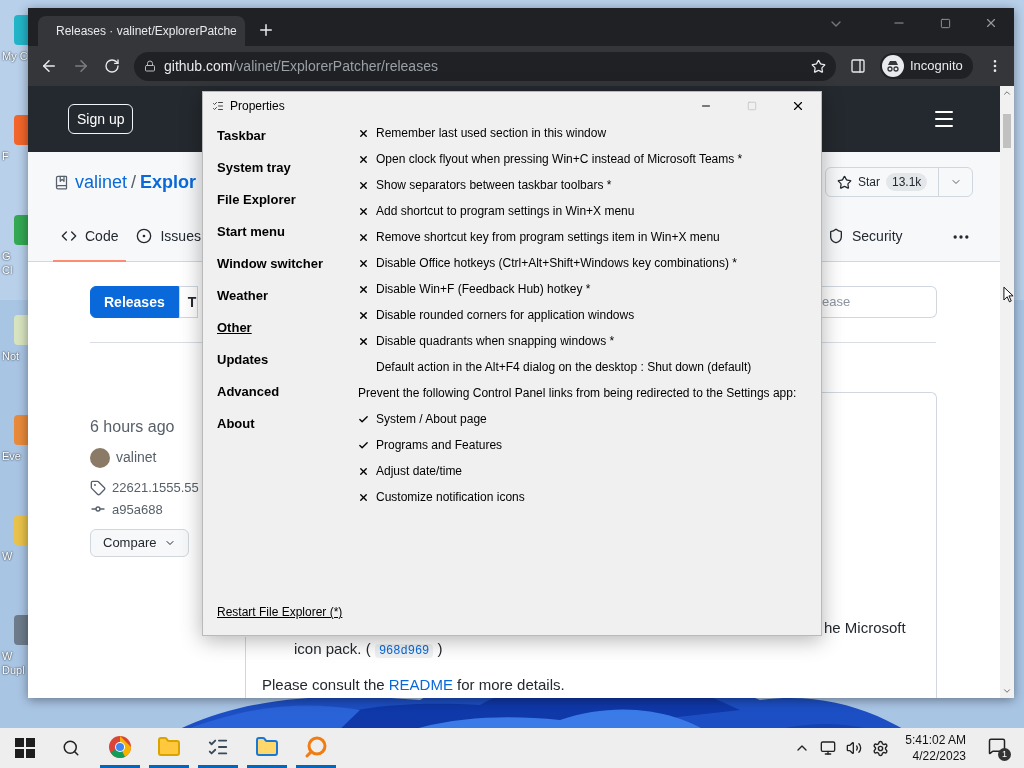  What do you see at coordinates (280, 612) in the screenshot?
I see `restart-link: Restart File Explorer (*)` at bounding box center [280, 612].